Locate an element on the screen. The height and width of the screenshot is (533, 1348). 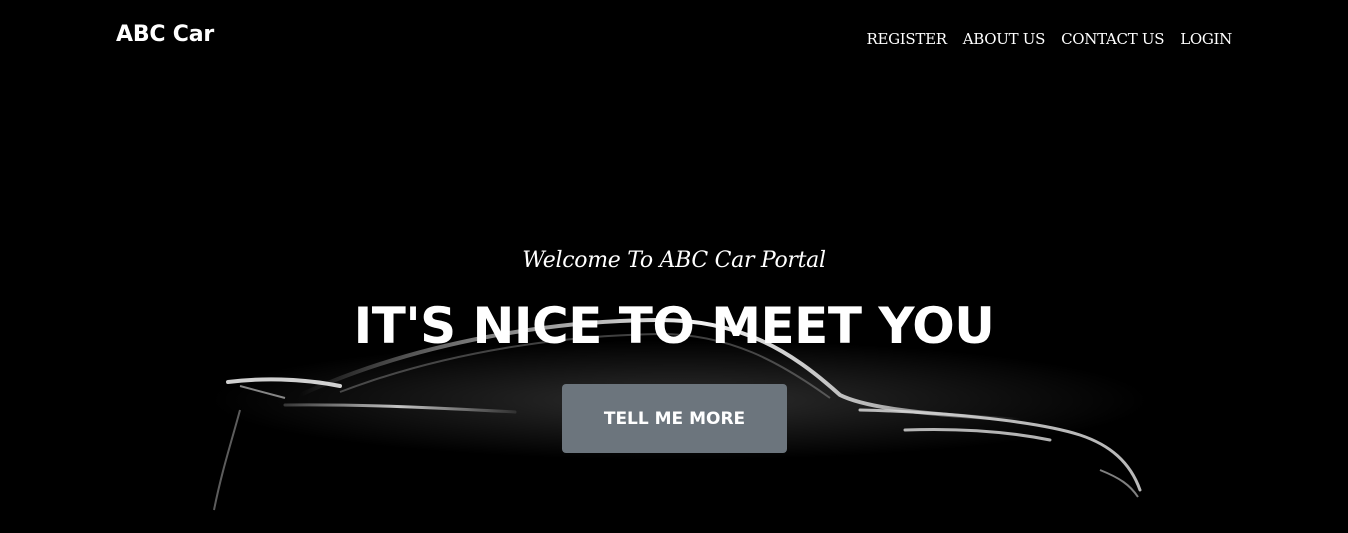
hero-subheading: Welcome To ABC Car Portal is located at coordinates (674, 260).